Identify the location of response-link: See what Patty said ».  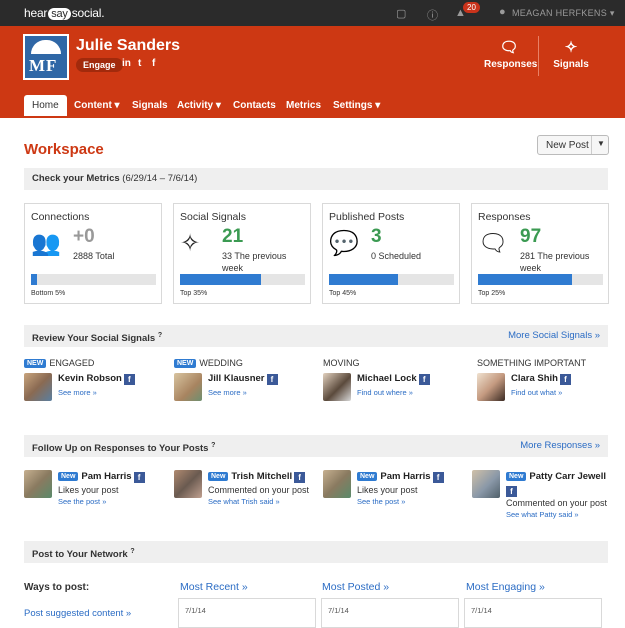
(542, 514).